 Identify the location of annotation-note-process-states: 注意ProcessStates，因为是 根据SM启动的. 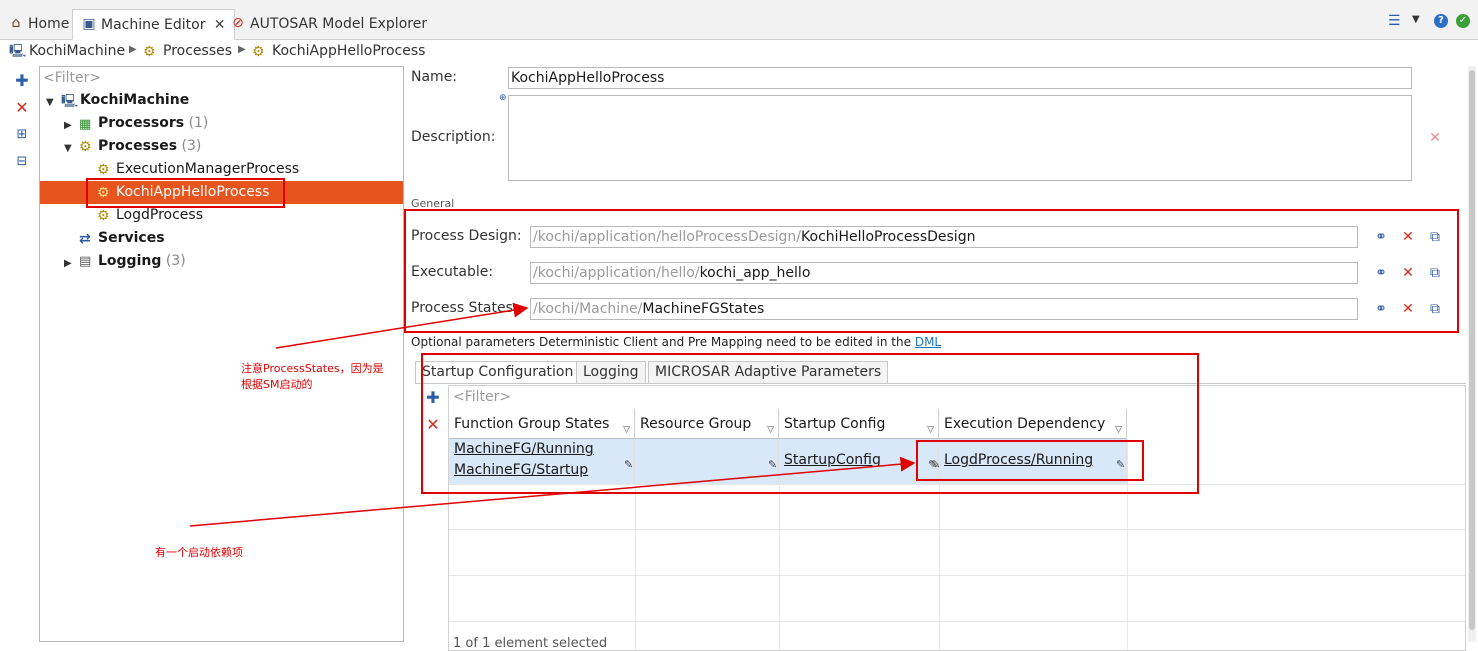
(312, 376).